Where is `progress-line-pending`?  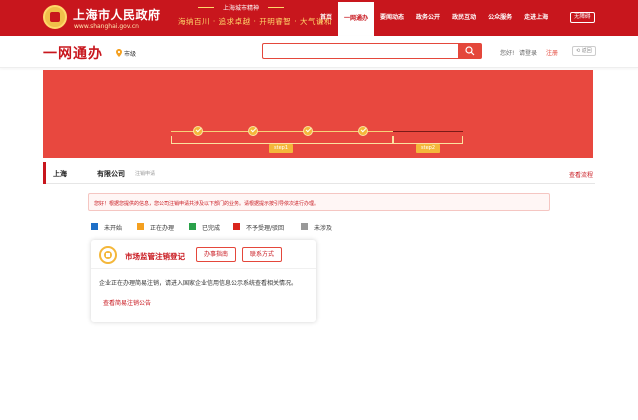 progress-line-pending is located at coordinates (428, 131).